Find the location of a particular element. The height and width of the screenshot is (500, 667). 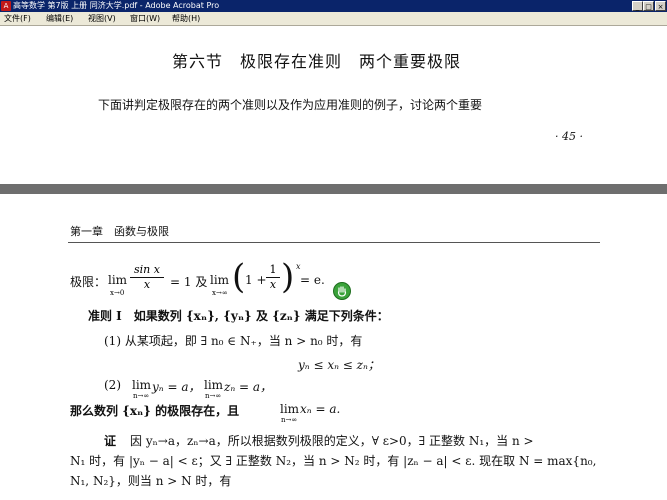

exponent: x is located at coordinates (298, 266).